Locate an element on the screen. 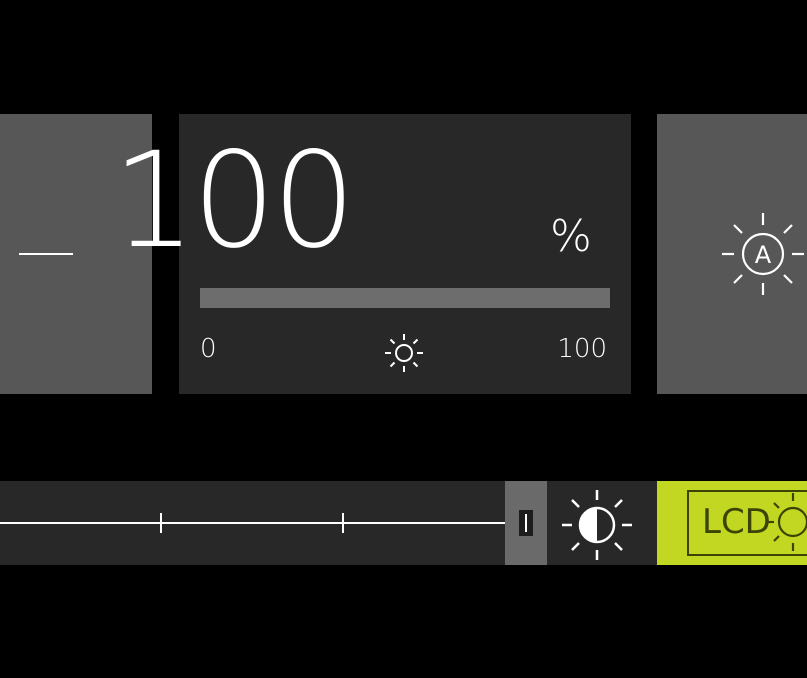 Image resolution: width=807 pixels, height=678 pixels. scale-max-label: 100 is located at coordinates (582, 349).